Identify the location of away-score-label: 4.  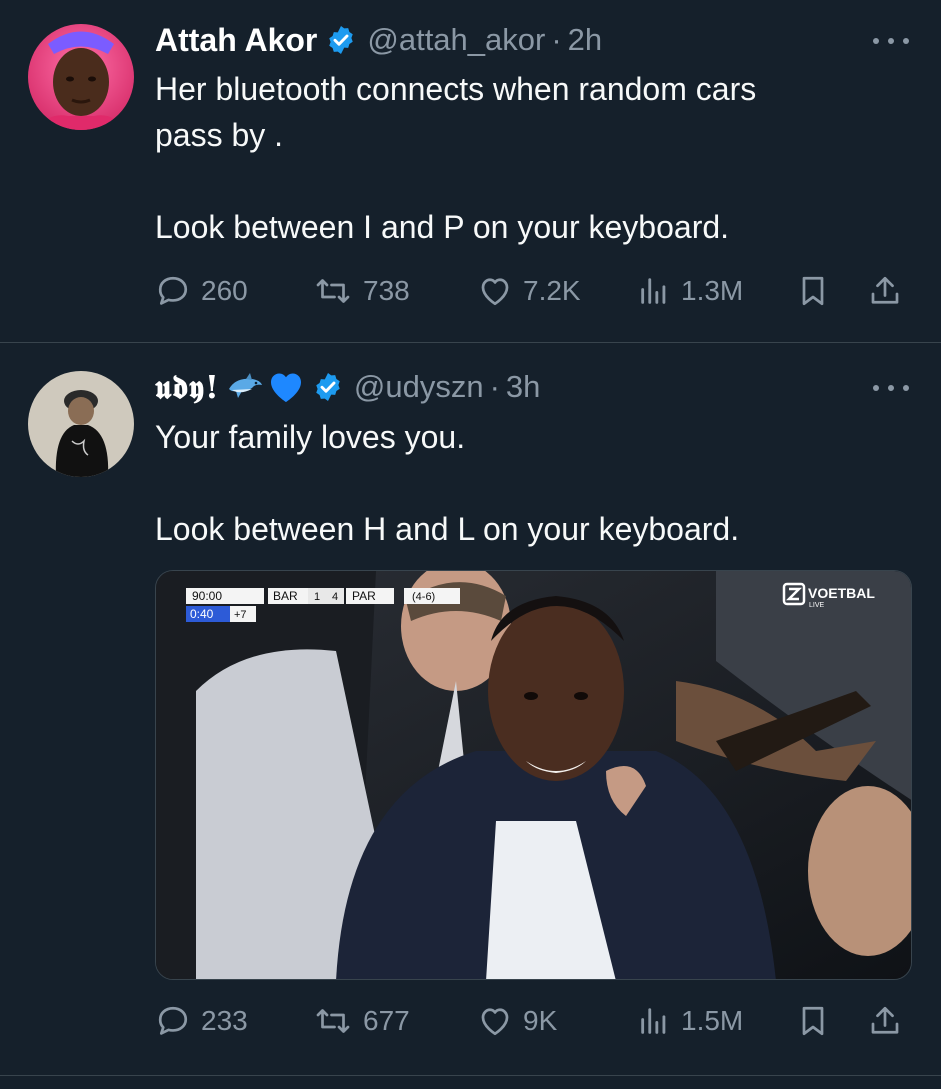
(335, 597).